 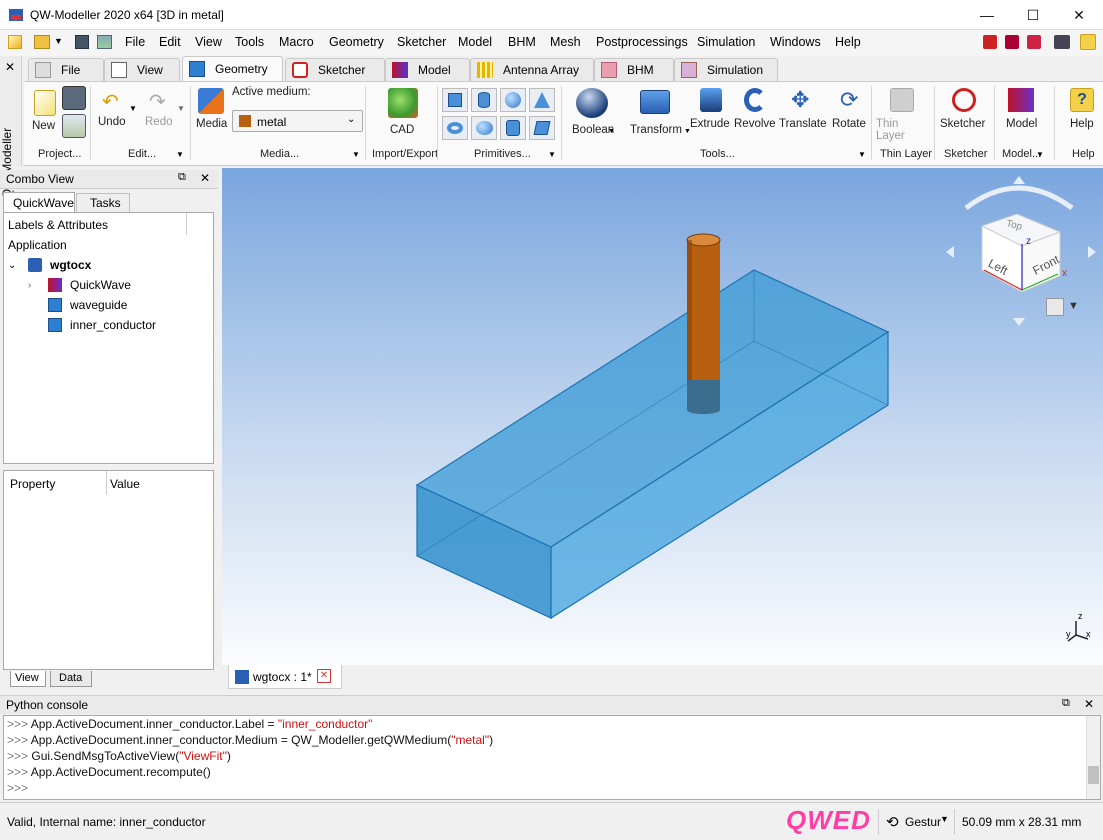 I want to click on qw-tool-1-icon, so click(x=990, y=42).